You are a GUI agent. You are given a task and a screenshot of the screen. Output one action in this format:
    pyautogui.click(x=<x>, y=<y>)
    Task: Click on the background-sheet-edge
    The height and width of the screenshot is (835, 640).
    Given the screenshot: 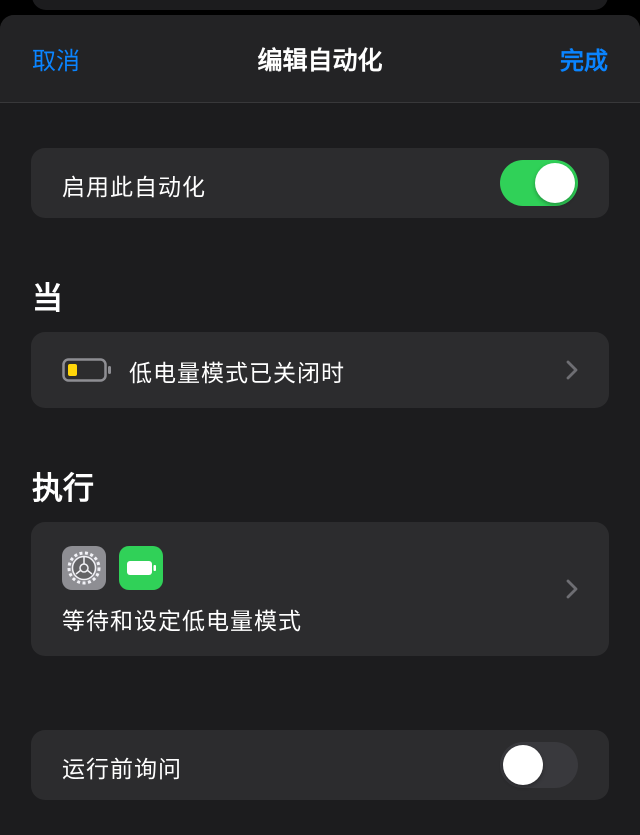 What is the action you would take?
    pyautogui.click(x=320, y=5)
    